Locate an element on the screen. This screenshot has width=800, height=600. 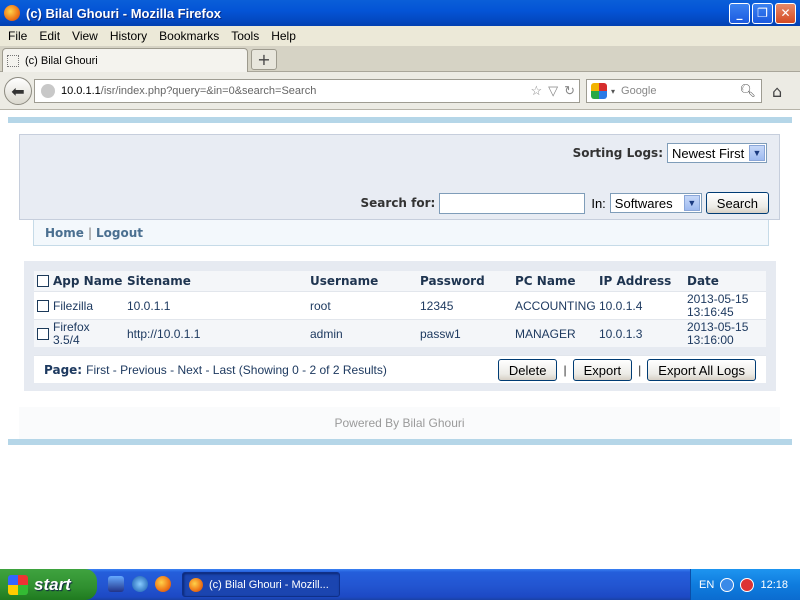
menu-view: View is located at coordinates (85, 36).